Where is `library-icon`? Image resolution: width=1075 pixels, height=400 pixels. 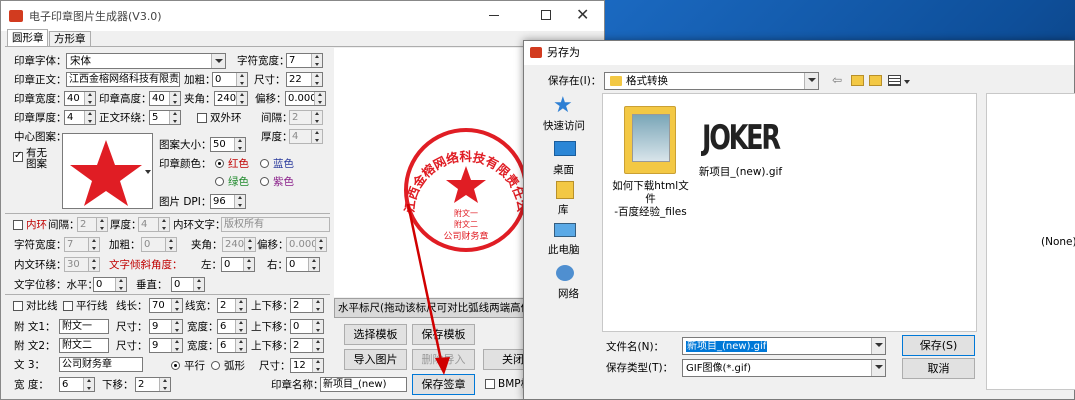 library-icon is located at coordinates (565, 190).